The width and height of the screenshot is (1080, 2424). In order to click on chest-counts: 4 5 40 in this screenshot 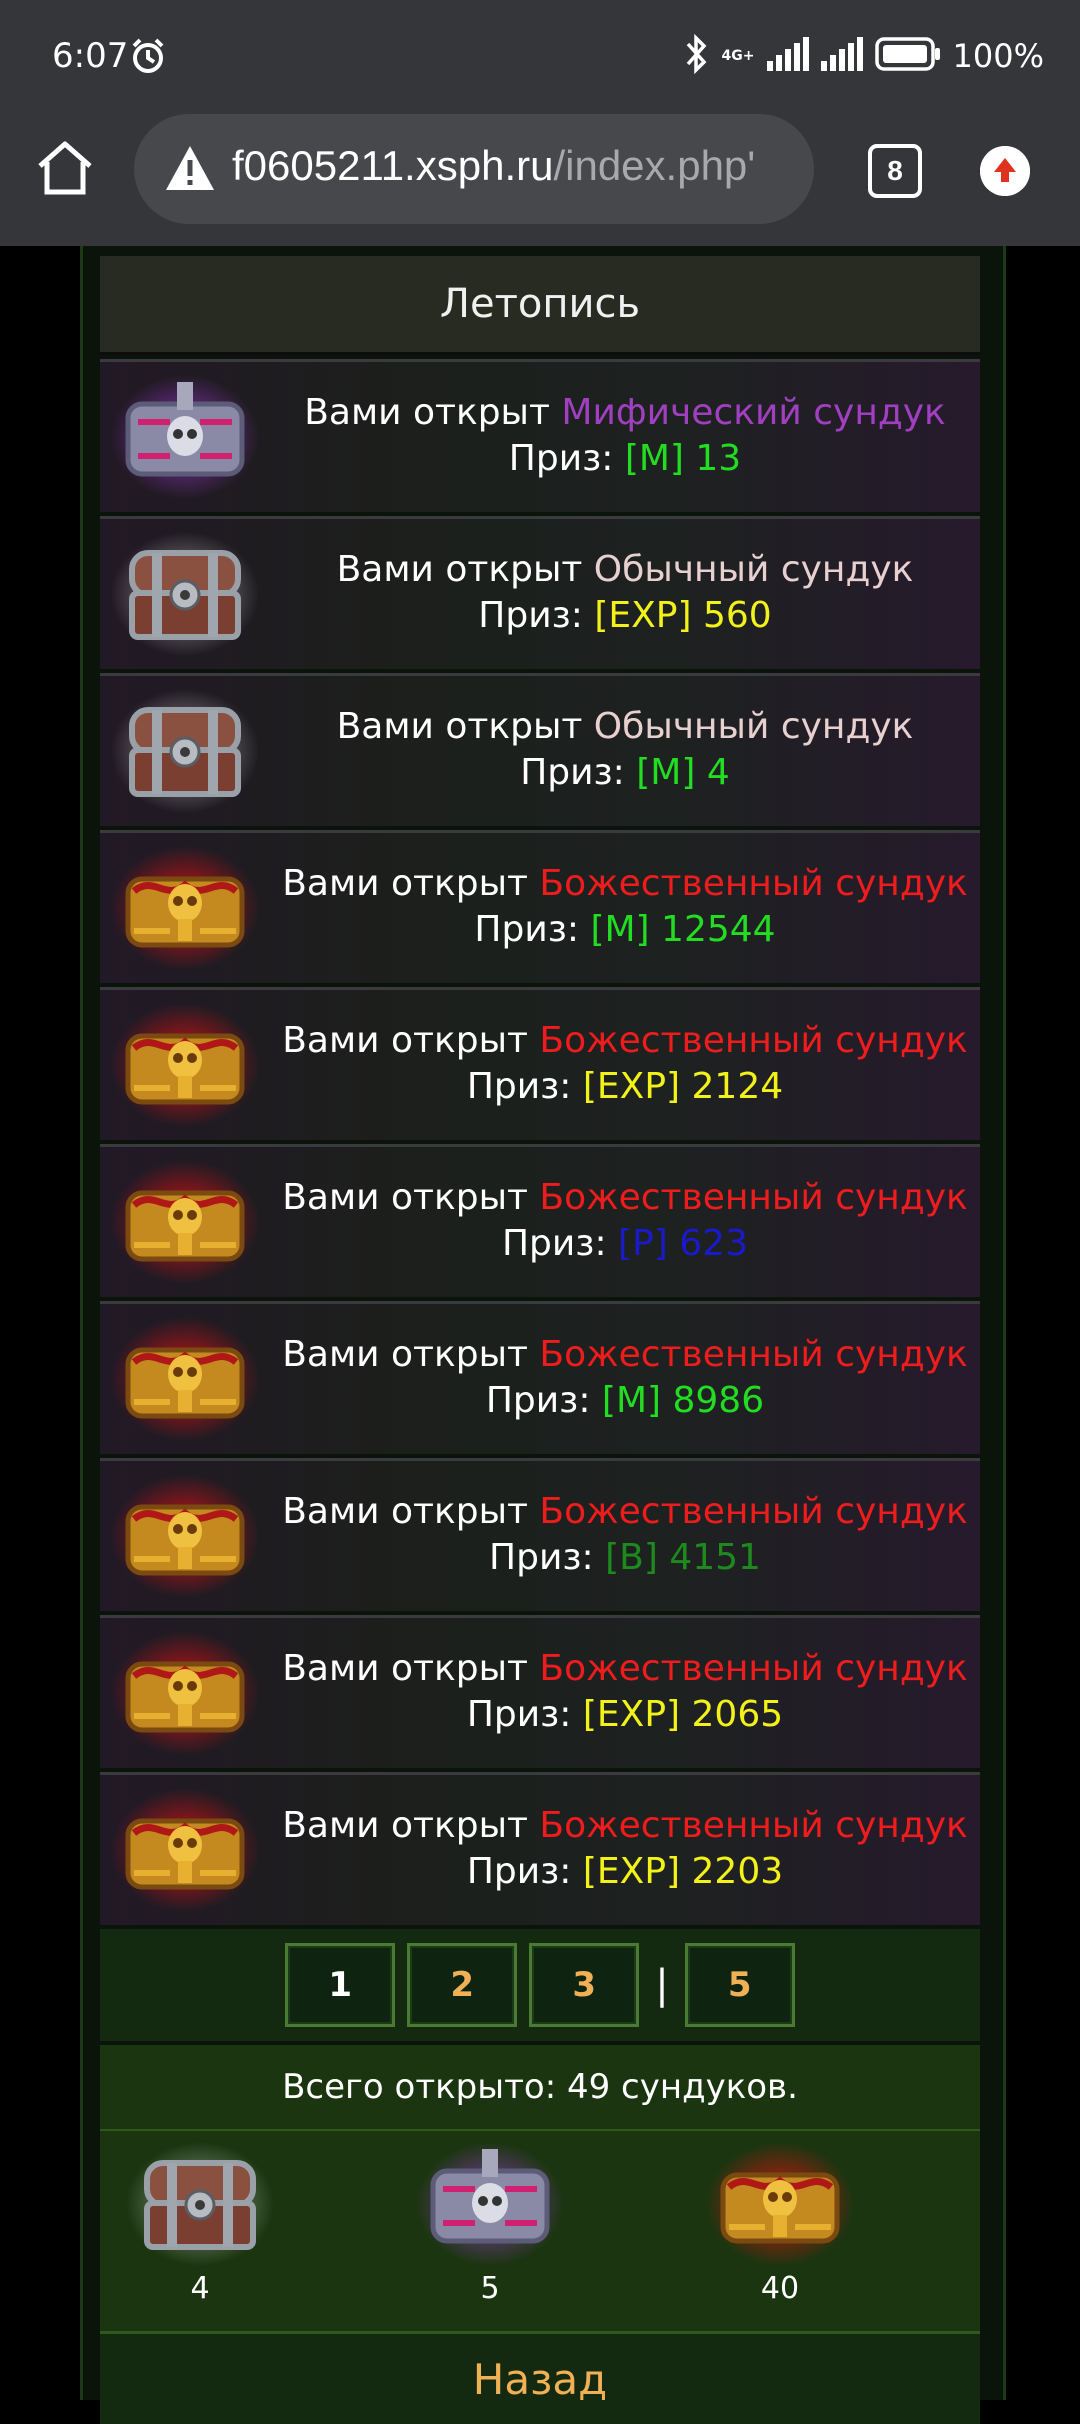, I will do `click(540, 2230)`.